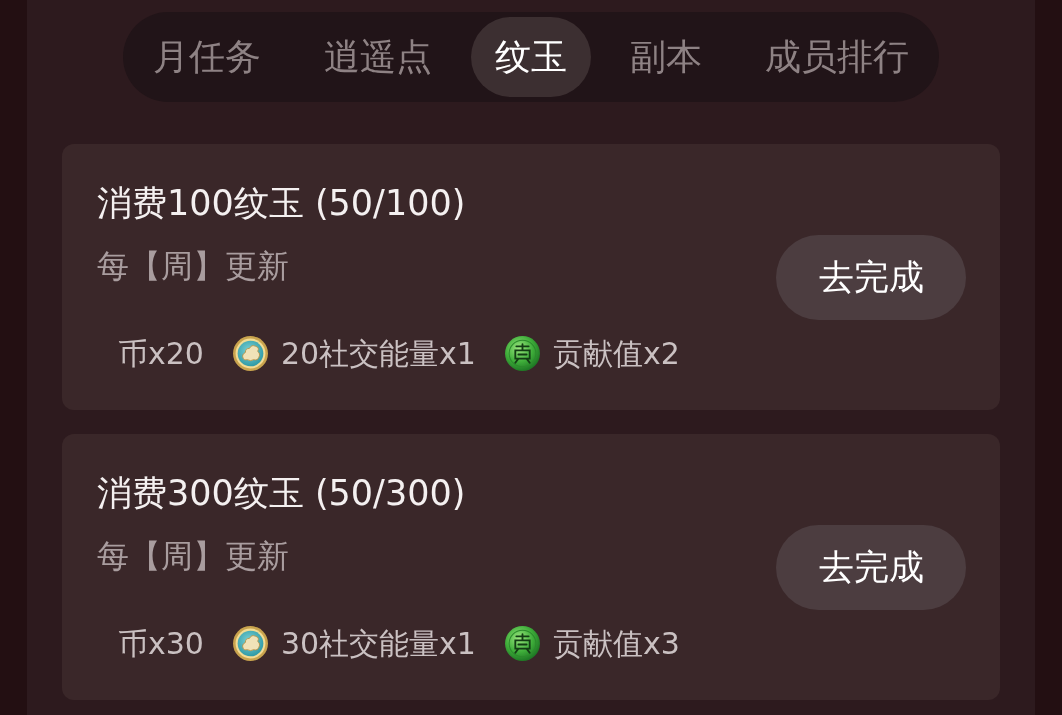 Image resolution: width=1062 pixels, height=715 pixels. What do you see at coordinates (666, 57) in the screenshot?
I see `tab: 副本` at bounding box center [666, 57].